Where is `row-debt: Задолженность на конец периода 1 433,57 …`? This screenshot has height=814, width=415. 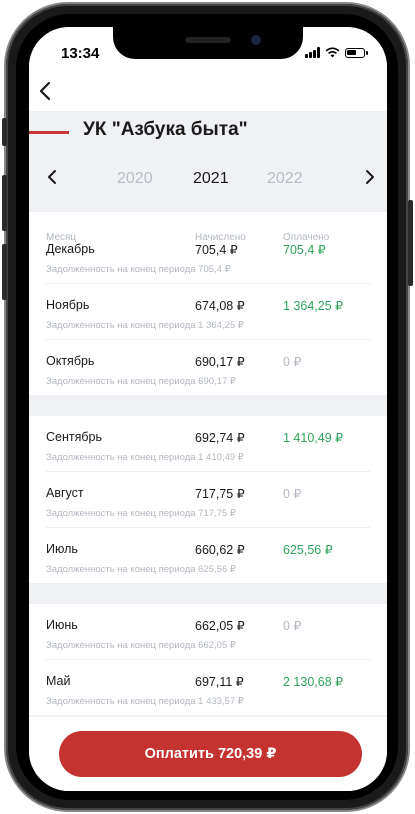
row-debt: Задолженность на конец периода 1 433,57 … is located at coordinates (145, 701).